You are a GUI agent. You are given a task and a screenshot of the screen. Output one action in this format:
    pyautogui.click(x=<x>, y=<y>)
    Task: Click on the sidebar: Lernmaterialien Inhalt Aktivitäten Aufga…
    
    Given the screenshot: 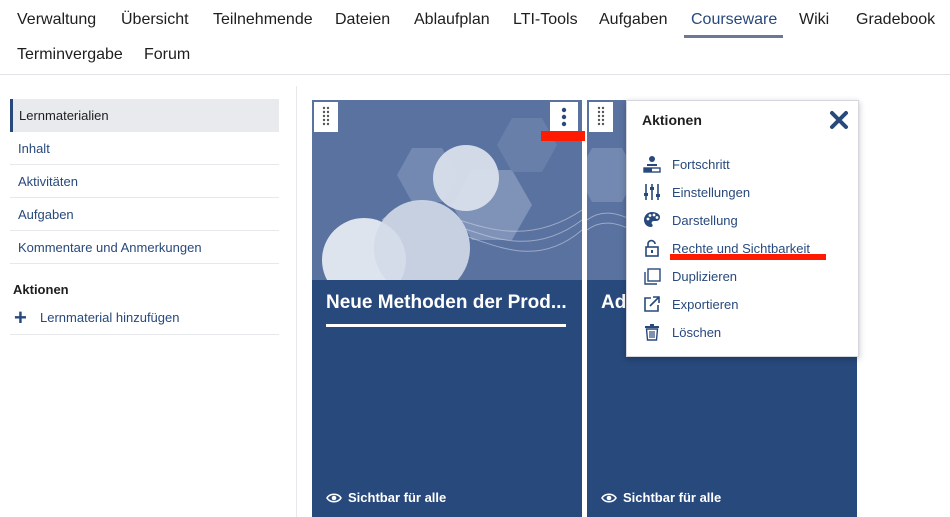 What is the action you would take?
    pyautogui.click(x=144, y=217)
    